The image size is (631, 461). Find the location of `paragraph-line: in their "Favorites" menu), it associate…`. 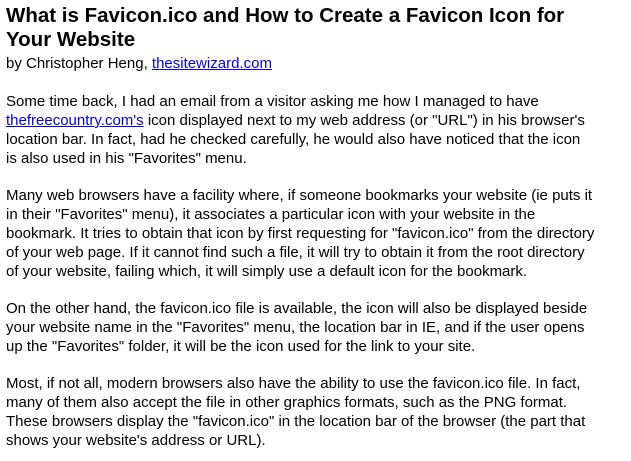

paragraph-line: in their "Favorites" menu), it associate… is located at coordinates (271, 214).